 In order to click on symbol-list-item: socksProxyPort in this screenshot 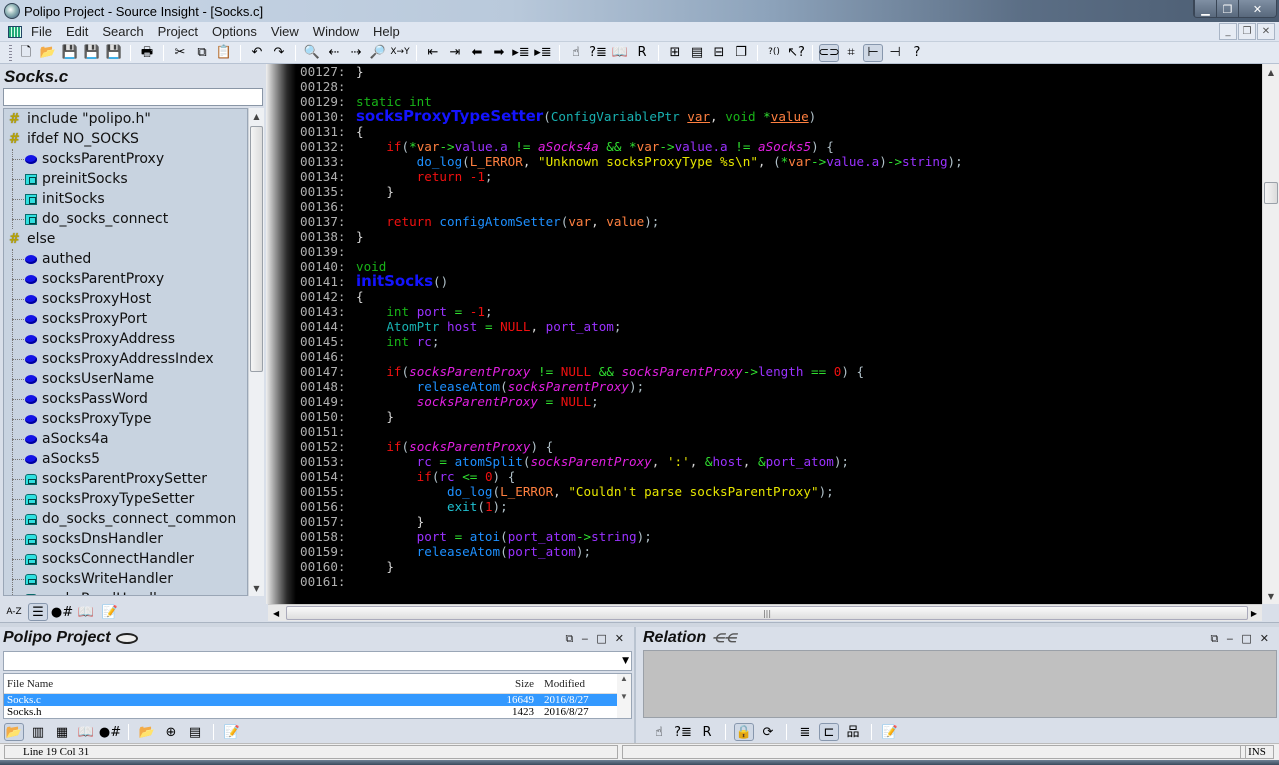, I will do `click(125, 319)`.